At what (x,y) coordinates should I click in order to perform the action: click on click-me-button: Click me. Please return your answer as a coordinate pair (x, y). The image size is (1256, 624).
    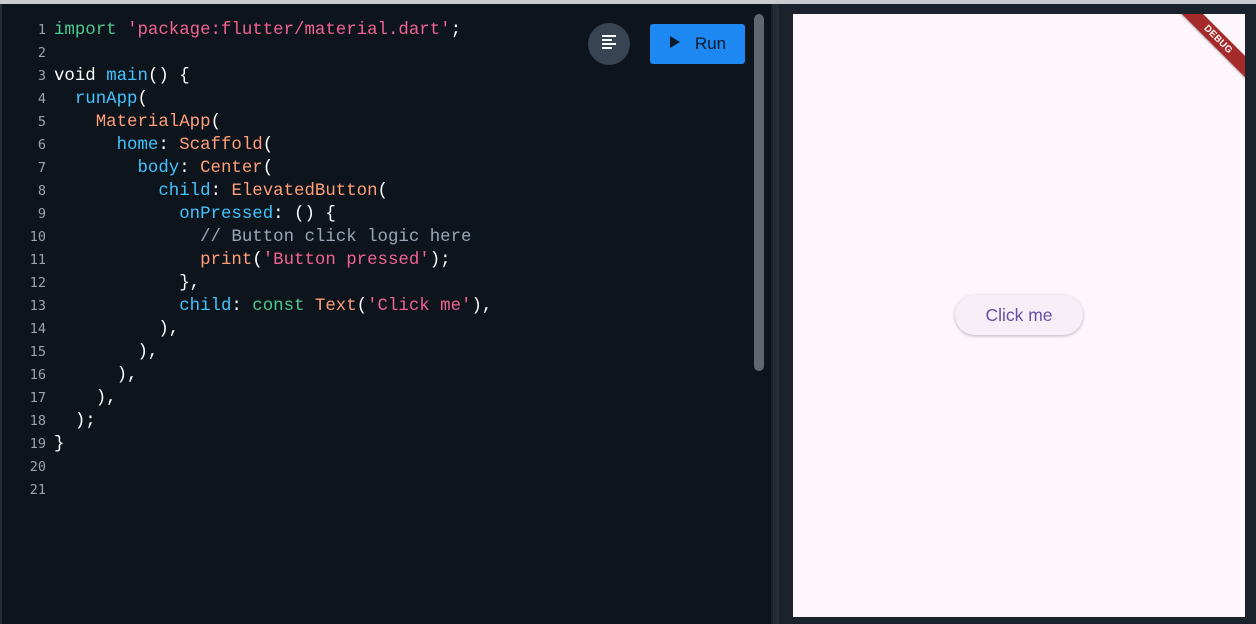
    Looking at the image, I should click on (1019, 315).